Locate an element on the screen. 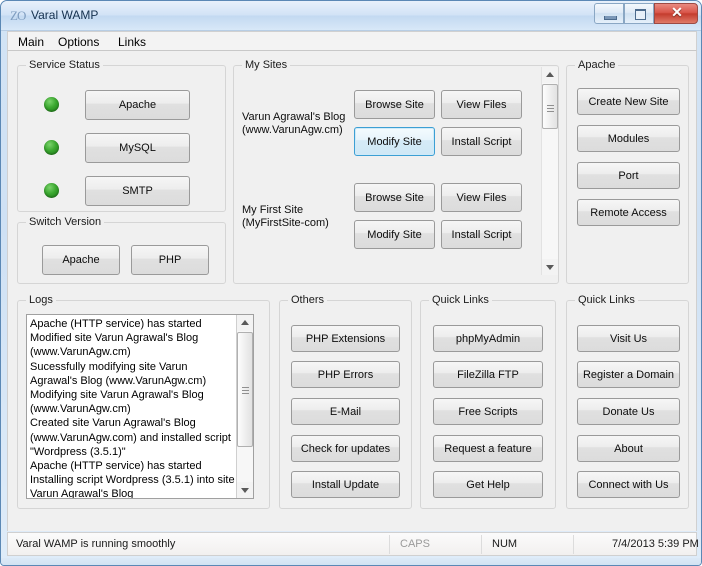  switch-version-button-php: PHP is located at coordinates (170, 260).